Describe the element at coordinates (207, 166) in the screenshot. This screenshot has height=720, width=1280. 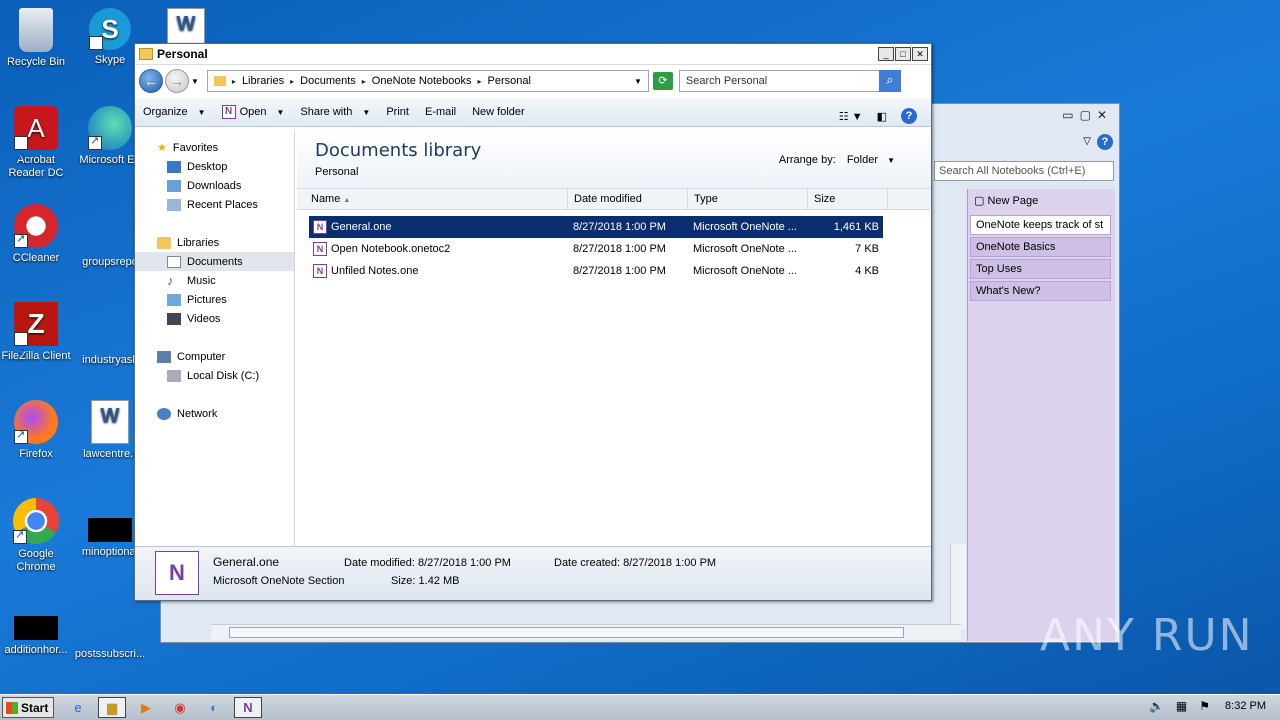
I see `nav-label: Desktop` at that location.